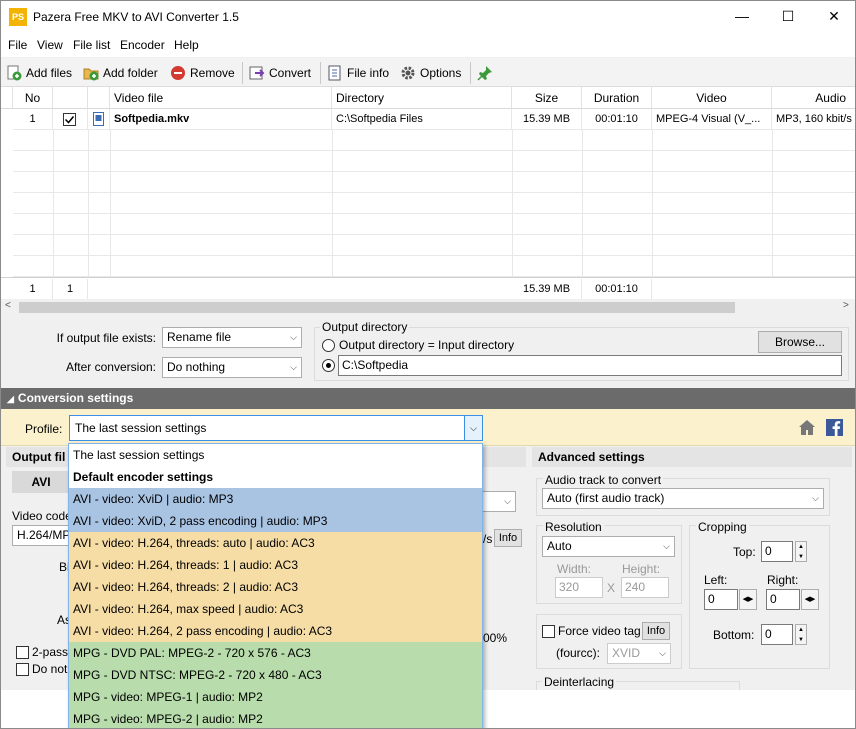 The width and height of the screenshot is (856, 729). What do you see at coordinates (498, 501) in the screenshot?
I see `left-panel-select: ⌵` at bounding box center [498, 501].